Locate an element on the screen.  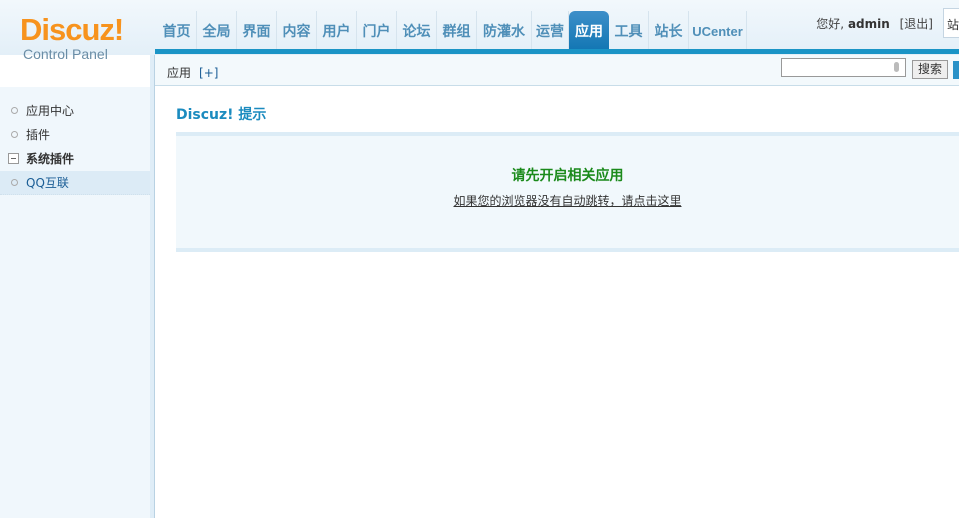
sidebar-item-label: 系统插件 is located at coordinates (50, 159).